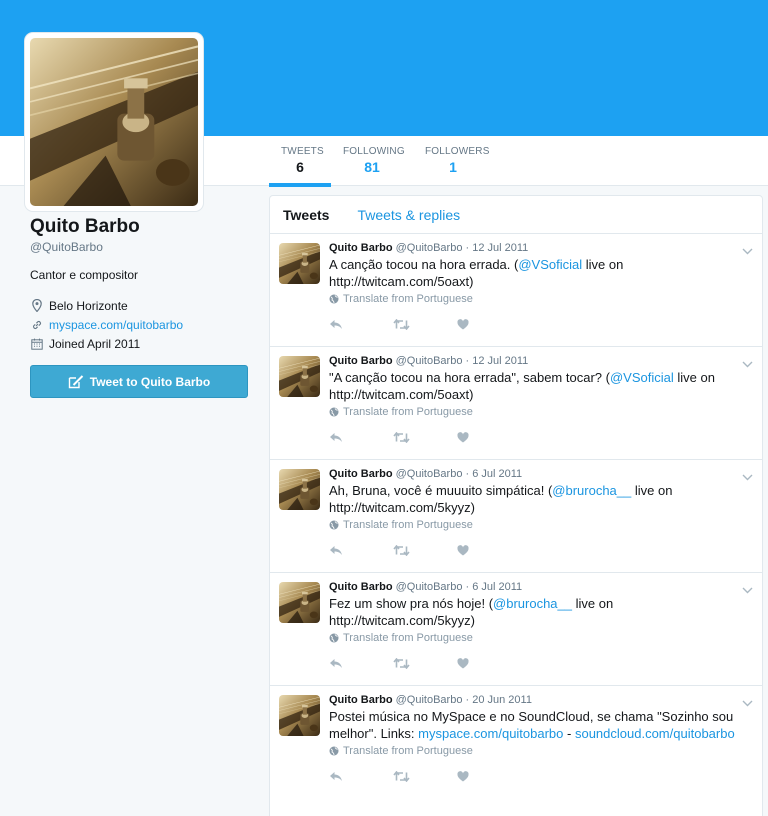 The height and width of the screenshot is (816, 768). Describe the element at coordinates (411, 603) in the screenshot. I see `tweet-text-part: Fez um show pra nós hoje! (` at that location.